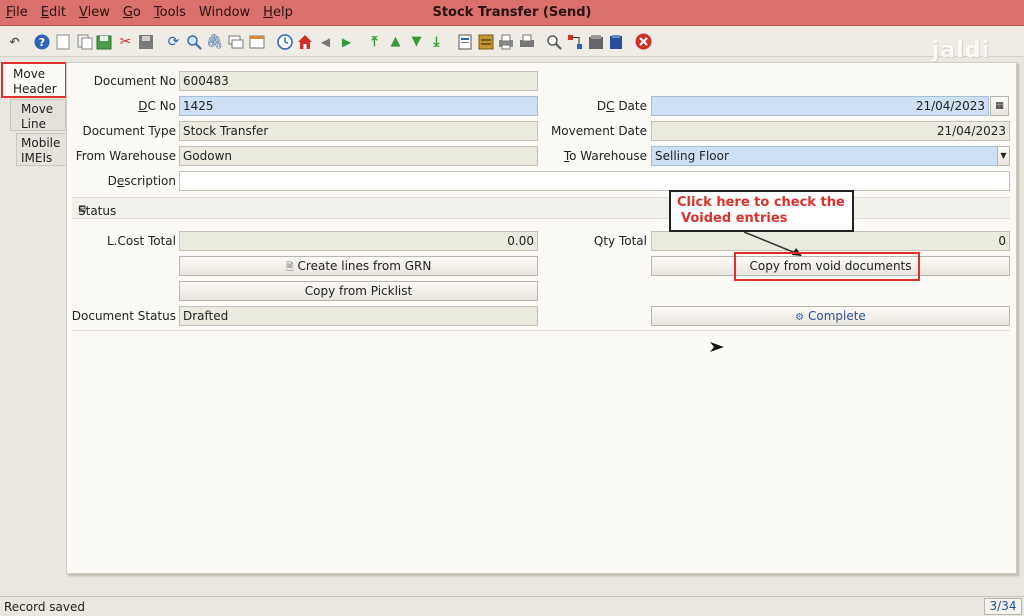 Image resolution: width=1024 pixels, height=616 pixels. I want to click on copy-record-icon, so click(84, 41).